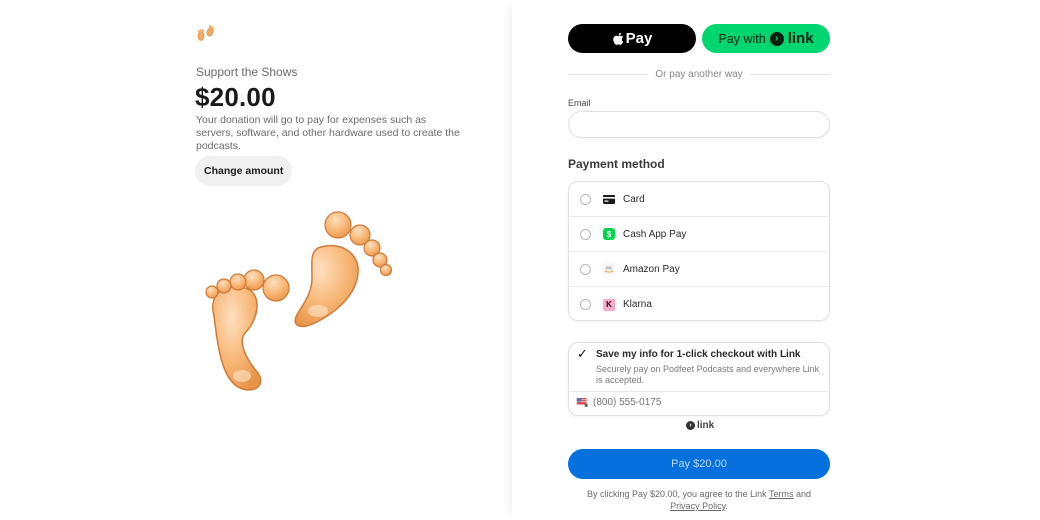 This screenshot has width=1040, height=520. I want to click on payment-option-klarna: K Klarna, so click(699, 303).